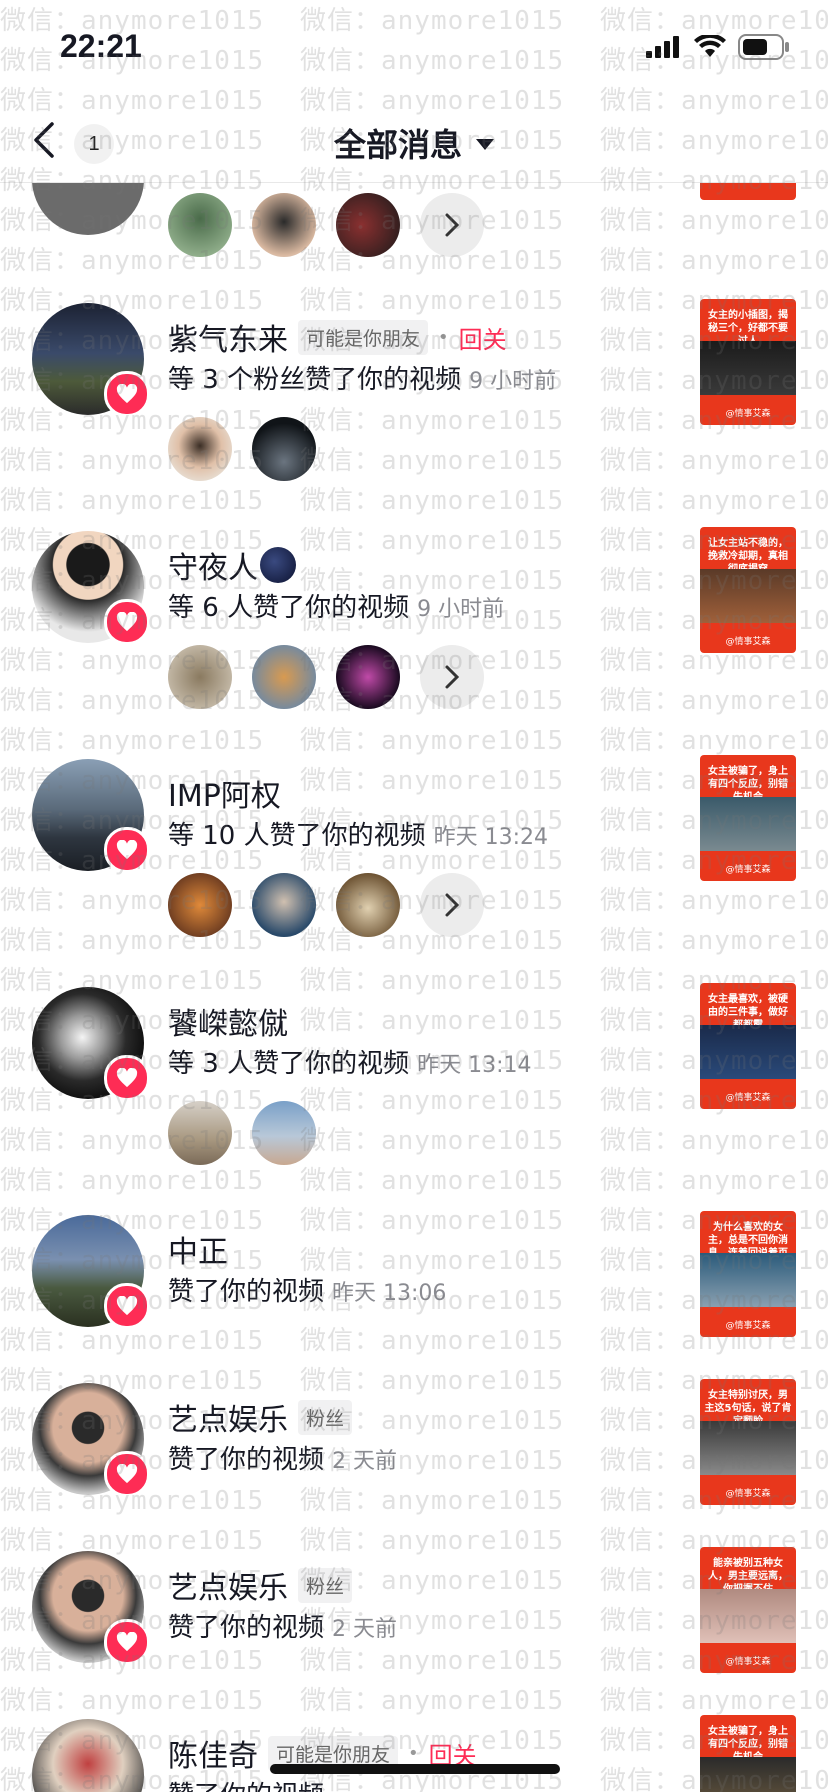  Describe the element at coordinates (198, 1249) in the screenshot. I see `user-name: 中正` at that location.